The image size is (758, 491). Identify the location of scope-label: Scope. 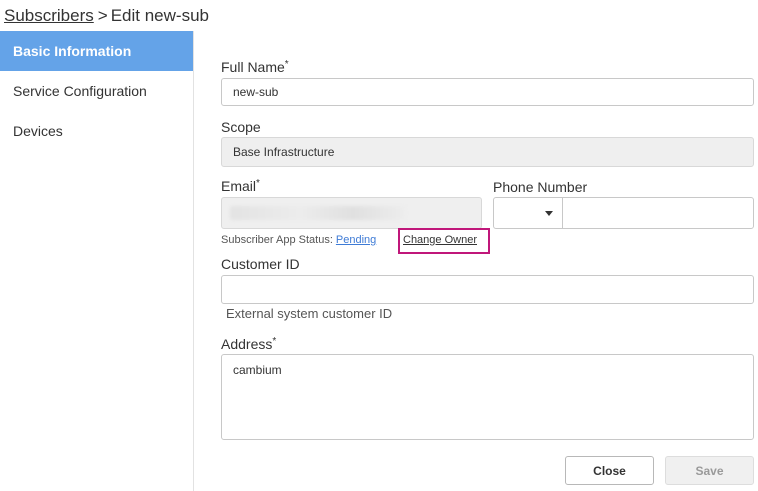
(241, 127).